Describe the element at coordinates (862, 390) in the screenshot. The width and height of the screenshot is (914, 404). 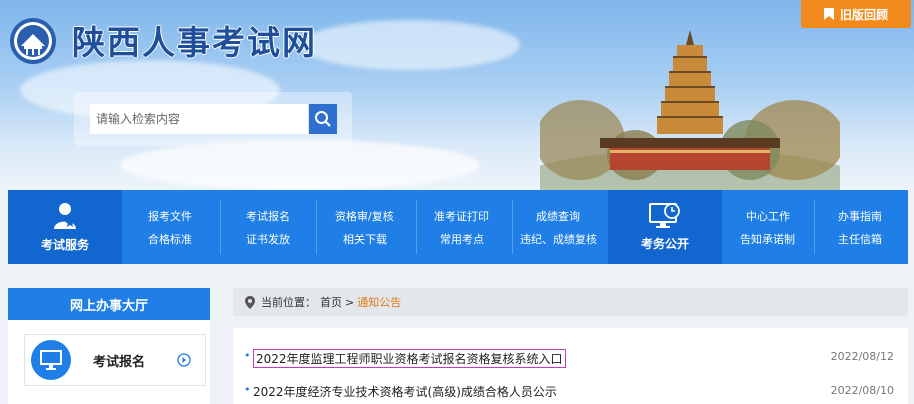
I see `news-date: 2022/08/10` at that location.